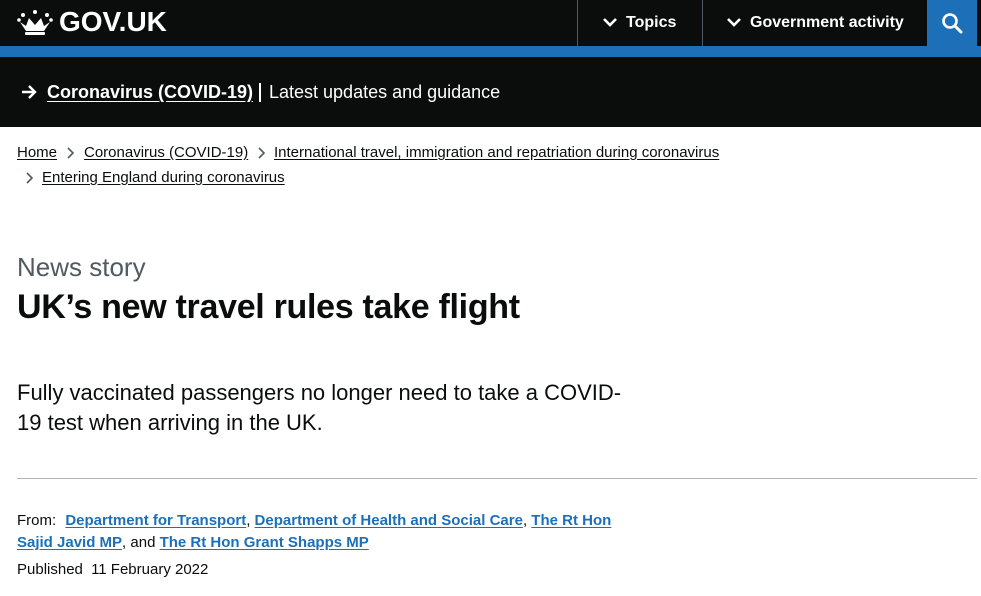 The height and width of the screenshot is (596, 981). What do you see at coordinates (163, 177) in the screenshot?
I see `breadcrumb-entering-england: Entering England during coronavirus` at bounding box center [163, 177].